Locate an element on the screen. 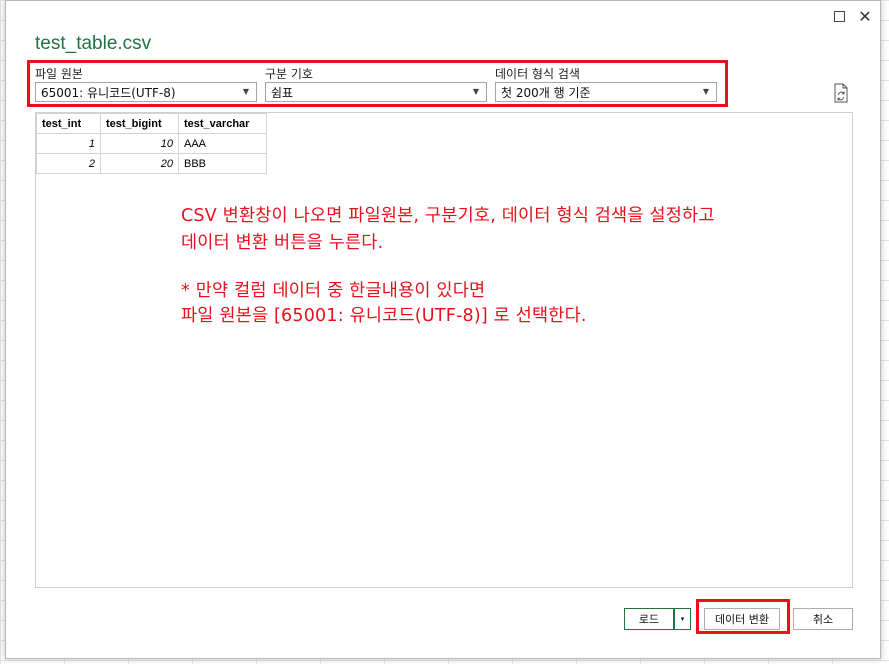 The image size is (889, 664). table-cell: AAA is located at coordinates (222, 143).